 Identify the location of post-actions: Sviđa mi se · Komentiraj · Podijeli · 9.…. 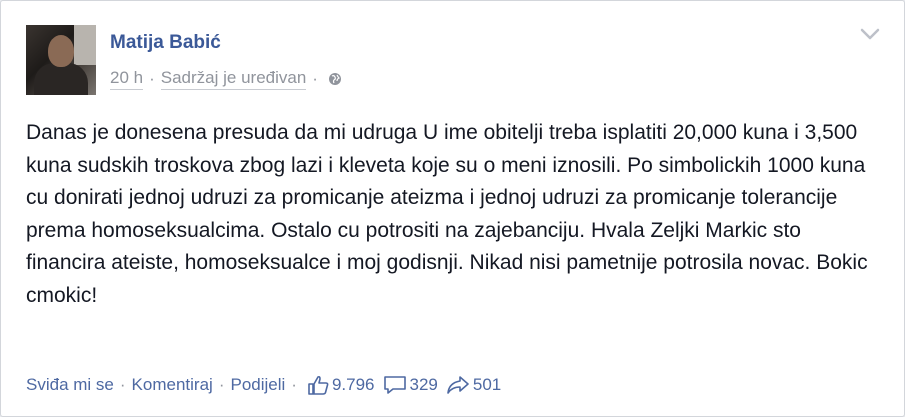
(263, 385).